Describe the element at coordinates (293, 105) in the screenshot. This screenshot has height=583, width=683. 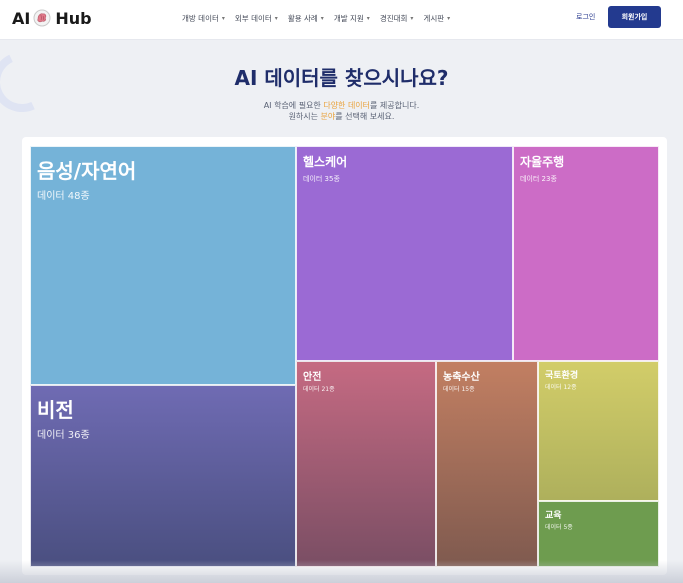
I see `hero-line1-text: AI 학습에 필요한` at that location.